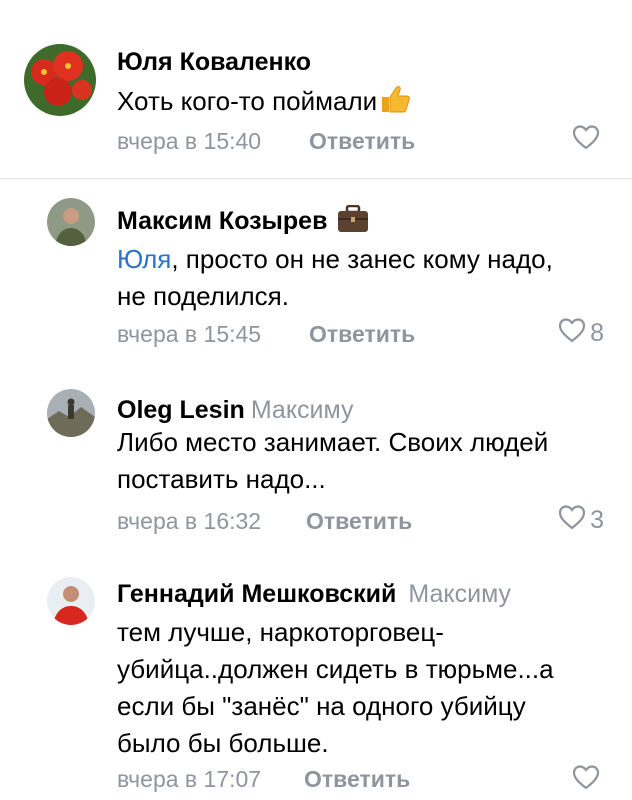 Image resolution: width=632 pixels, height=800 pixels. What do you see at coordinates (597, 520) in the screenshot?
I see `like-count: 3` at bounding box center [597, 520].